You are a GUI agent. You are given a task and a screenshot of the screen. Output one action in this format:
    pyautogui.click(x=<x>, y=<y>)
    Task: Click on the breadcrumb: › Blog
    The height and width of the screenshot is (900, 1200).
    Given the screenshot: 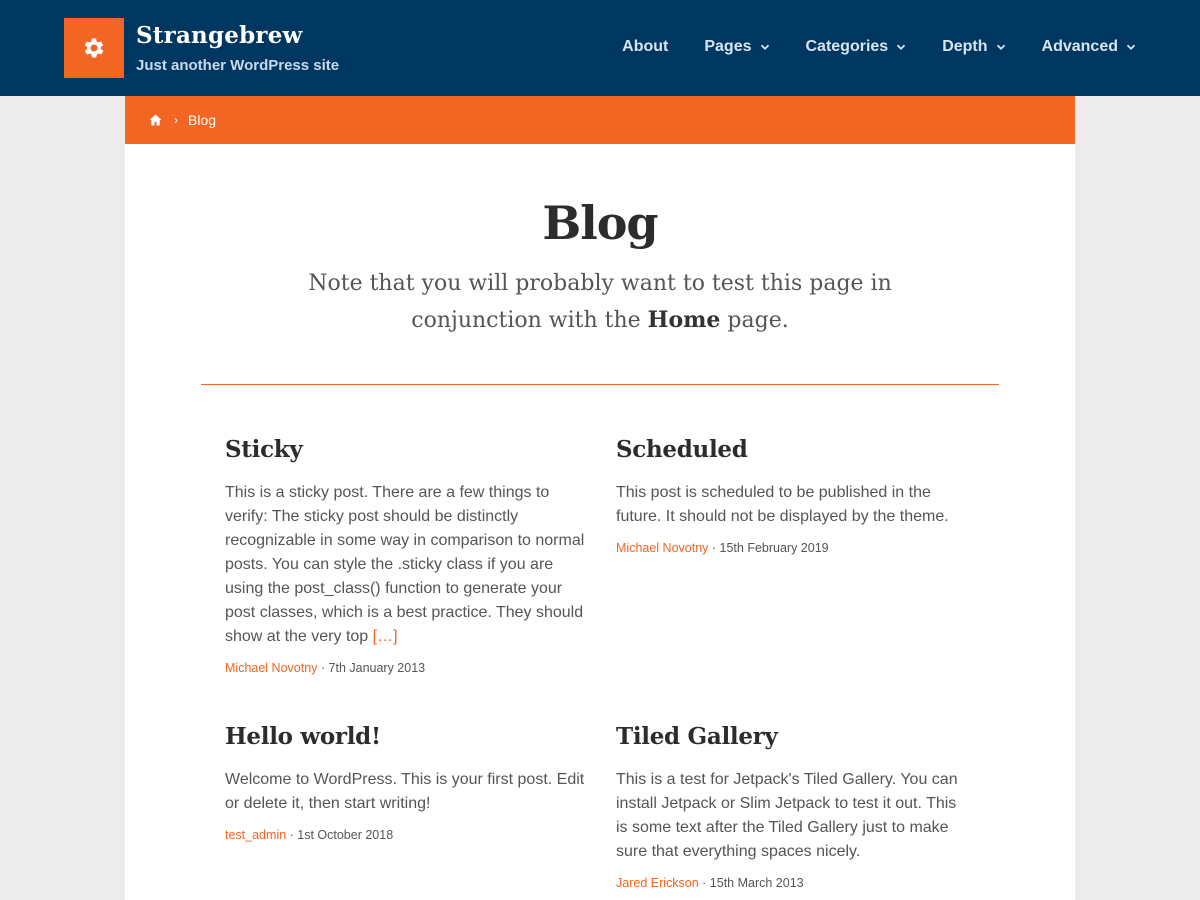 What is the action you would take?
    pyautogui.click(x=600, y=120)
    